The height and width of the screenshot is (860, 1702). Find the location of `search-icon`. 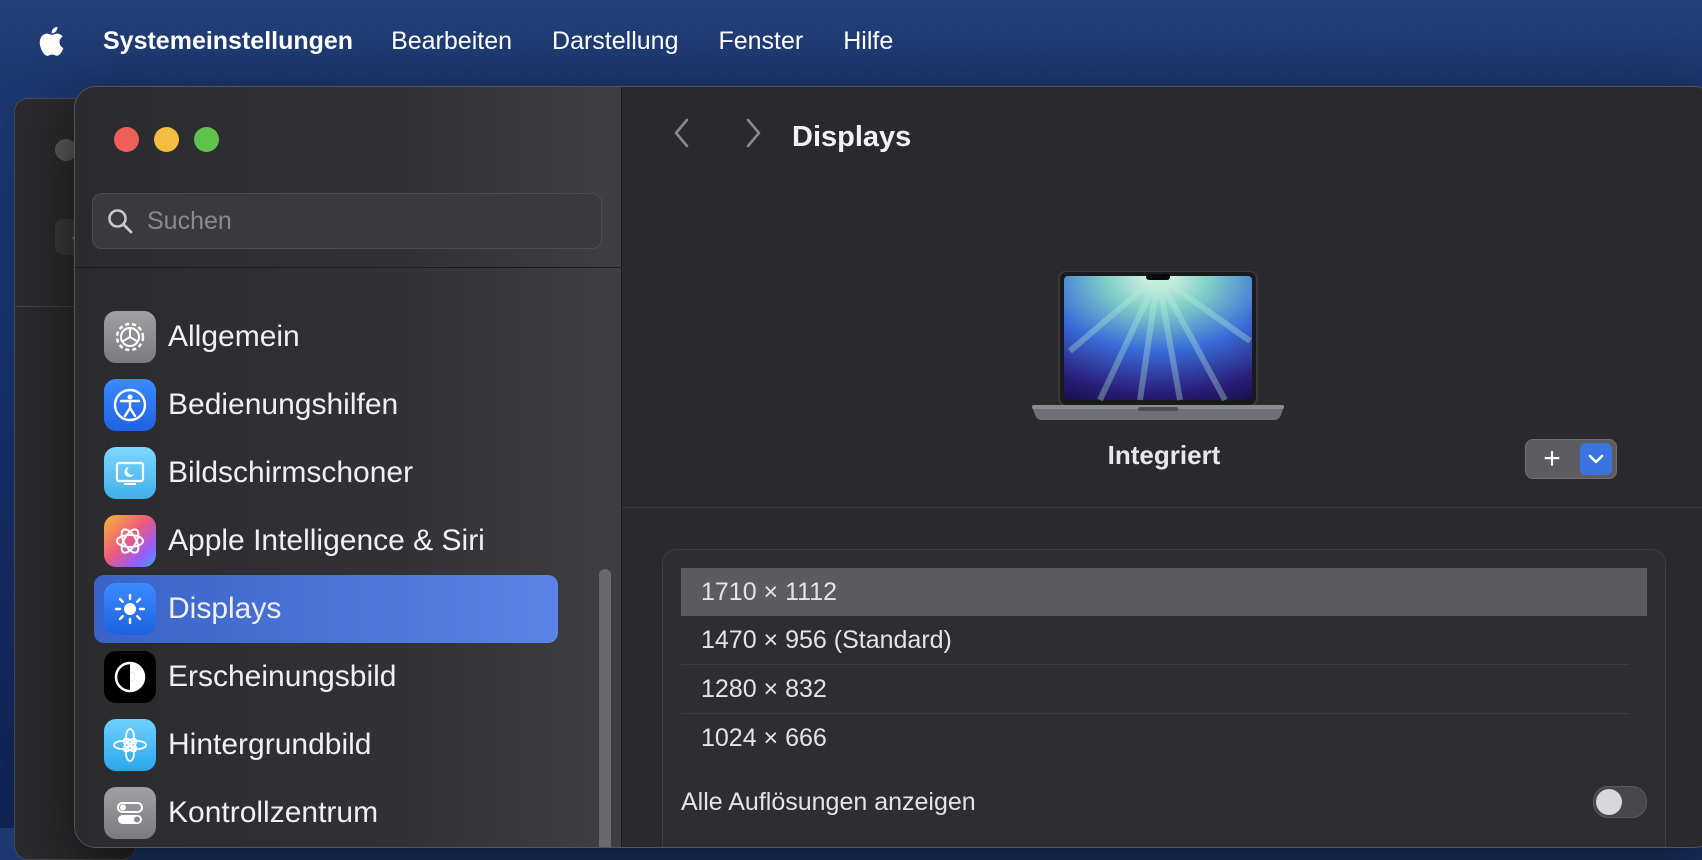

search-icon is located at coordinates (120, 221).